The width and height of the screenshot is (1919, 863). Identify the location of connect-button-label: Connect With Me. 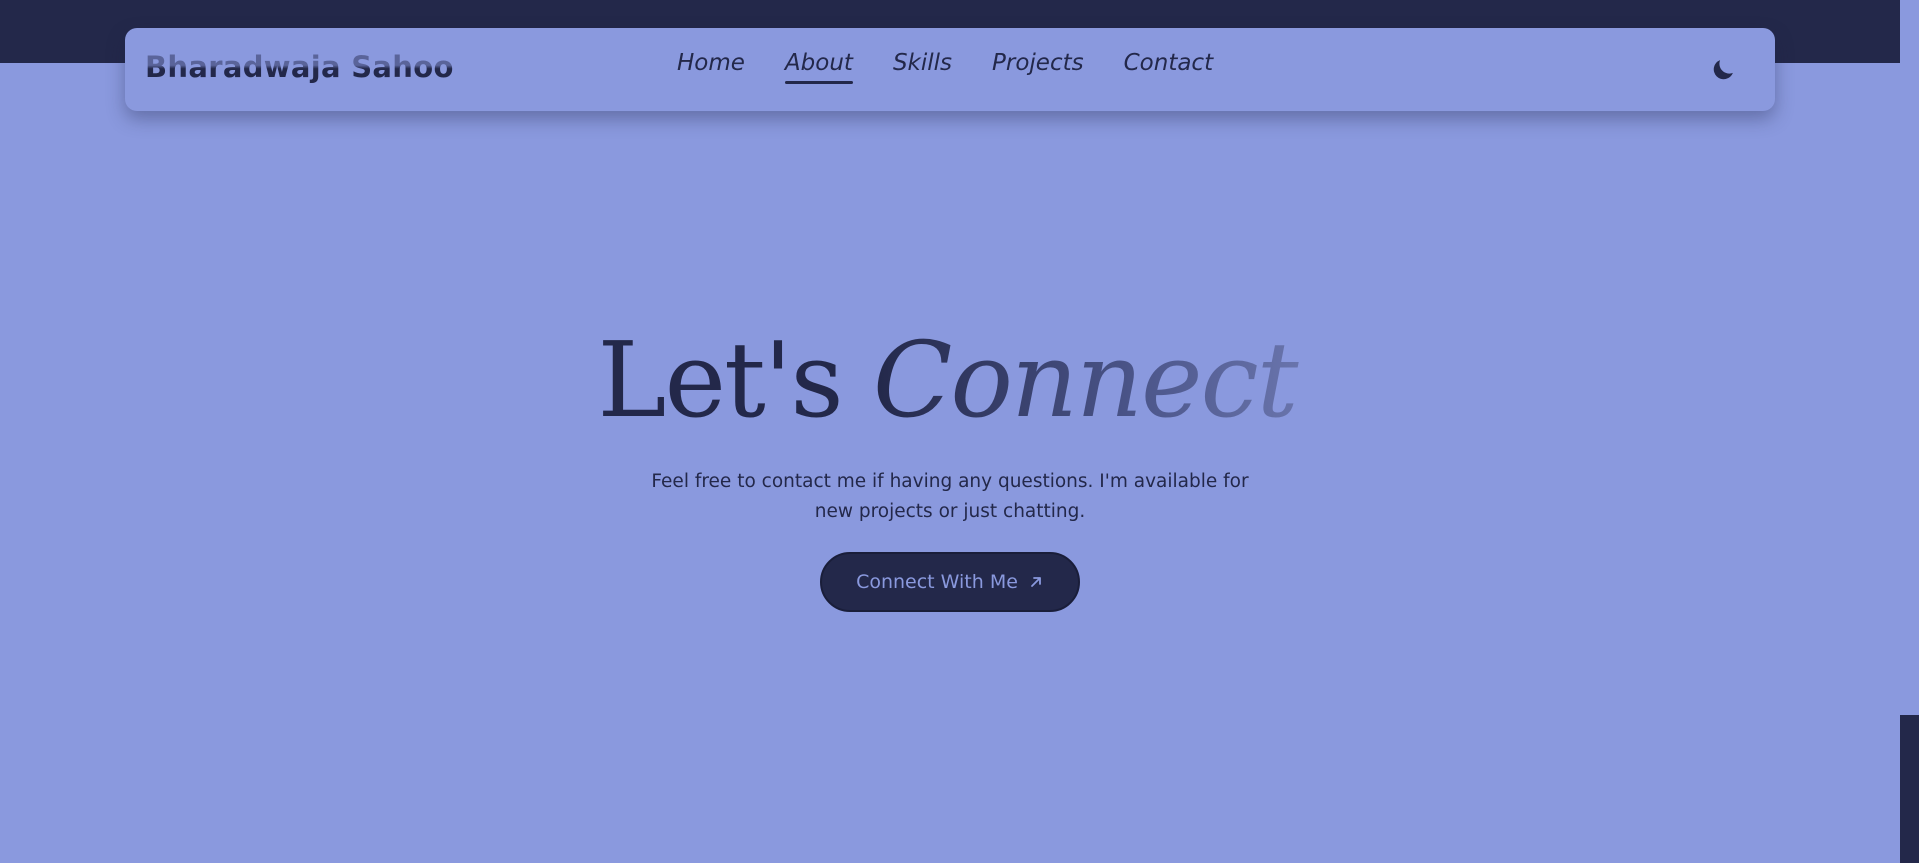
(937, 582).